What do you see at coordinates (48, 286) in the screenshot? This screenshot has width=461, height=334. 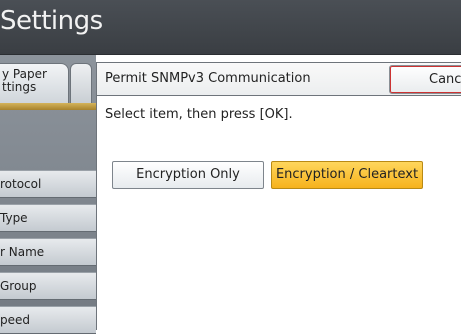 I see `left-item-group: Group` at bounding box center [48, 286].